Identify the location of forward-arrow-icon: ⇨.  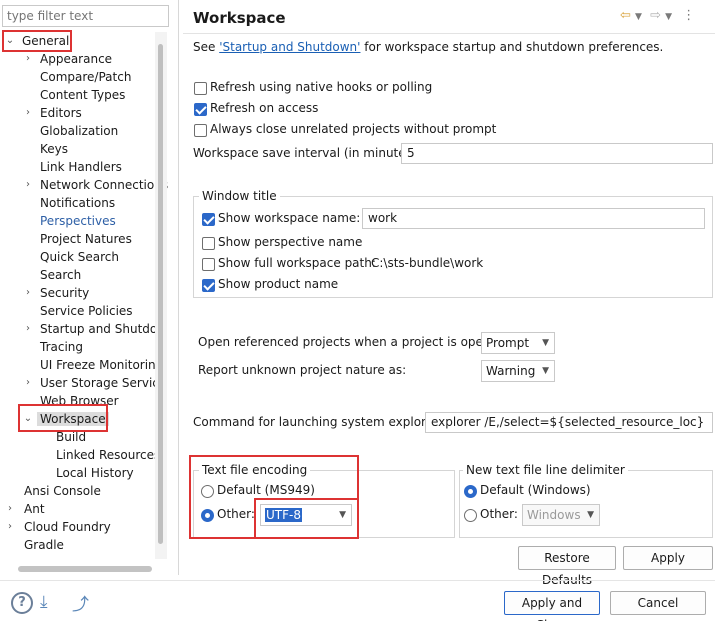
(655, 15).